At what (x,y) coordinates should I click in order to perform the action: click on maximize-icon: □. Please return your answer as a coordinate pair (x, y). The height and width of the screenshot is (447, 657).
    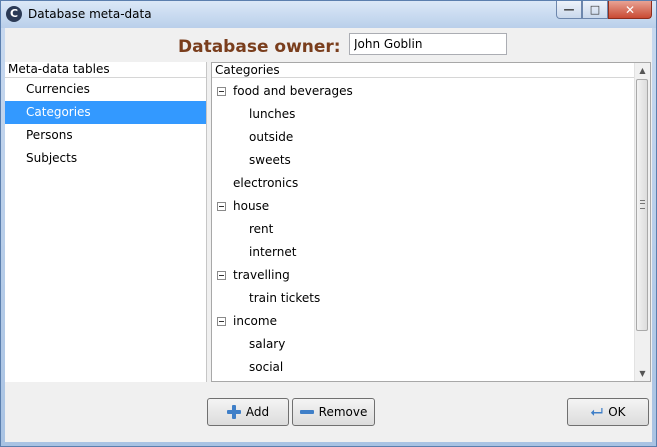
    Looking at the image, I should click on (595, 9).